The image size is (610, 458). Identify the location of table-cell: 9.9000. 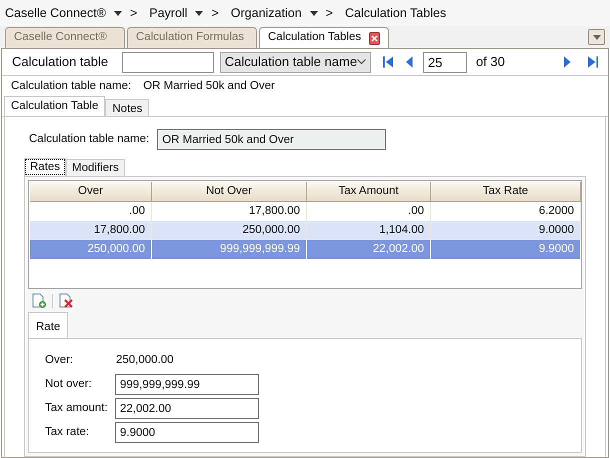
(506, 249).